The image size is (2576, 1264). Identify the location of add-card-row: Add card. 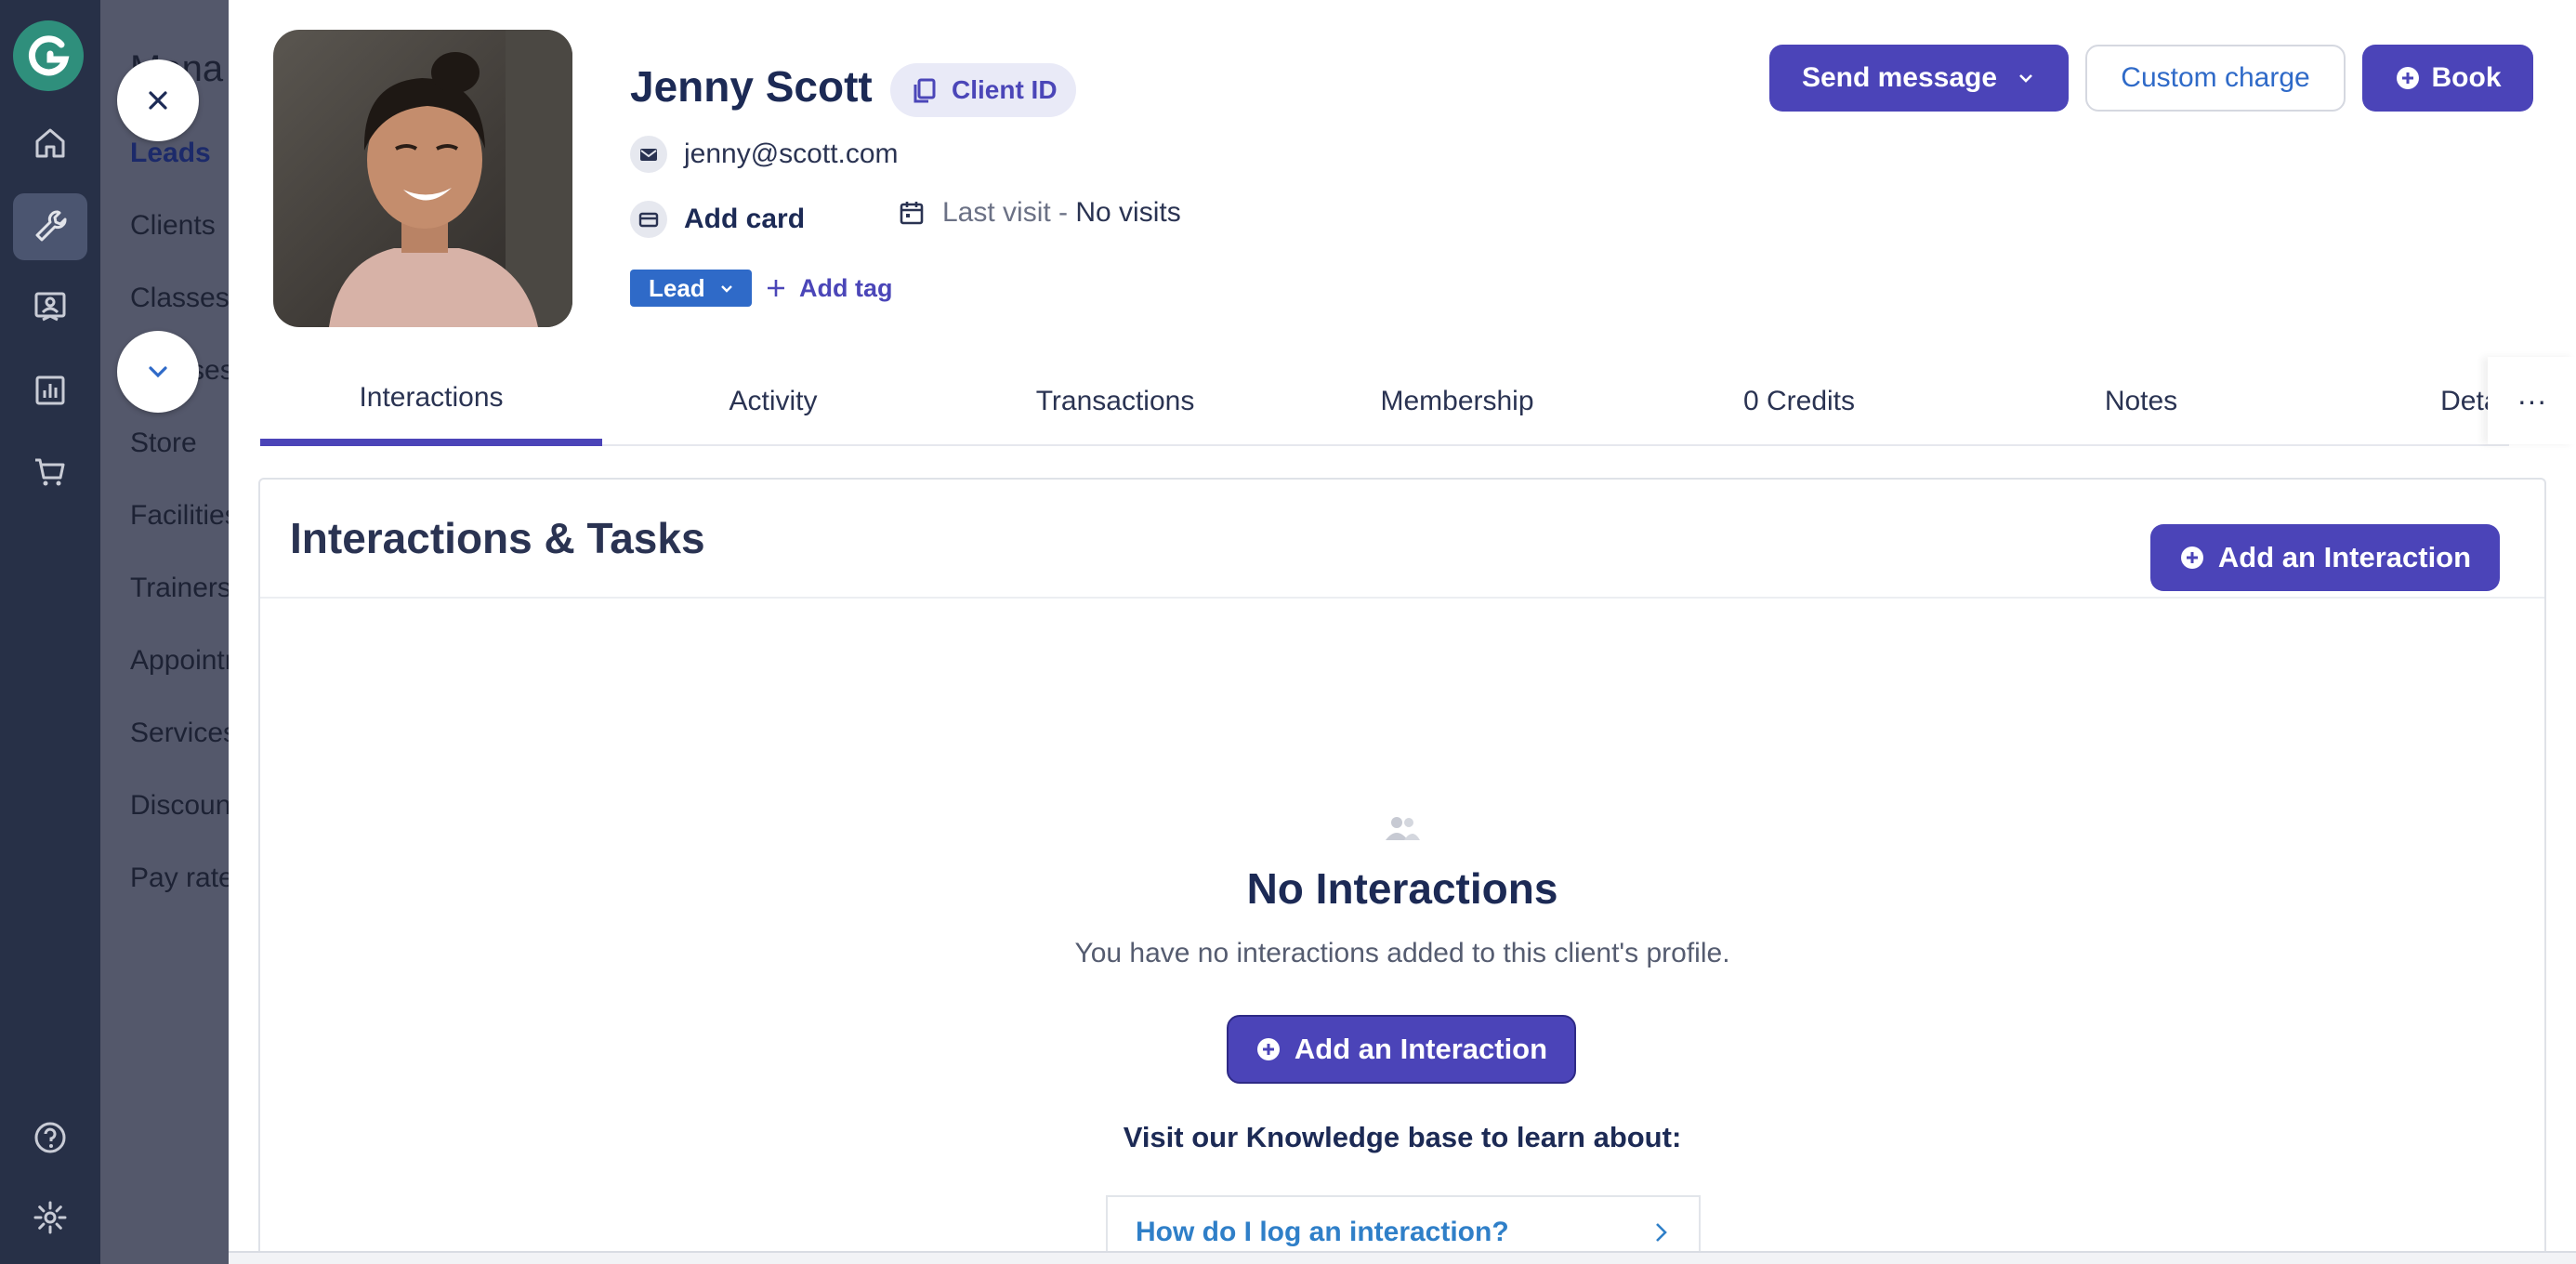
(717, 219).